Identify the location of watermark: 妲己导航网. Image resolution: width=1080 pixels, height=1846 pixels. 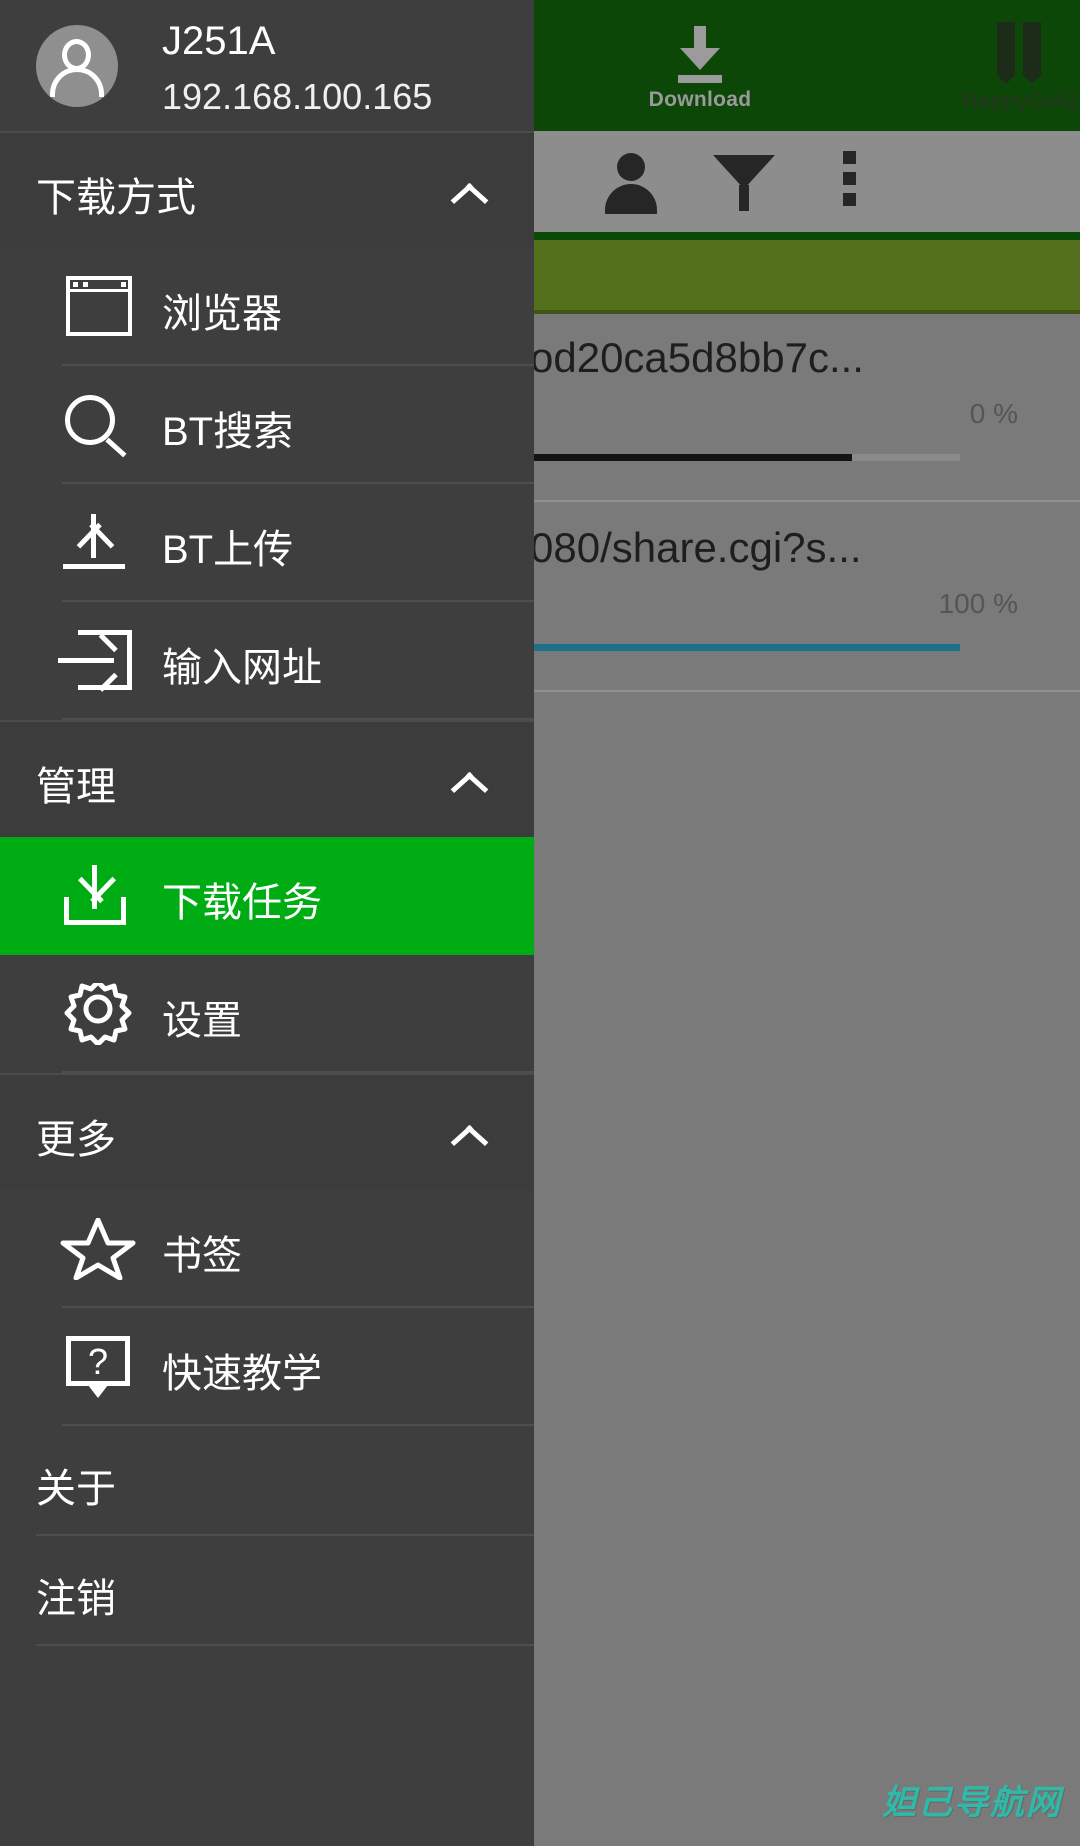
(972, 1803).